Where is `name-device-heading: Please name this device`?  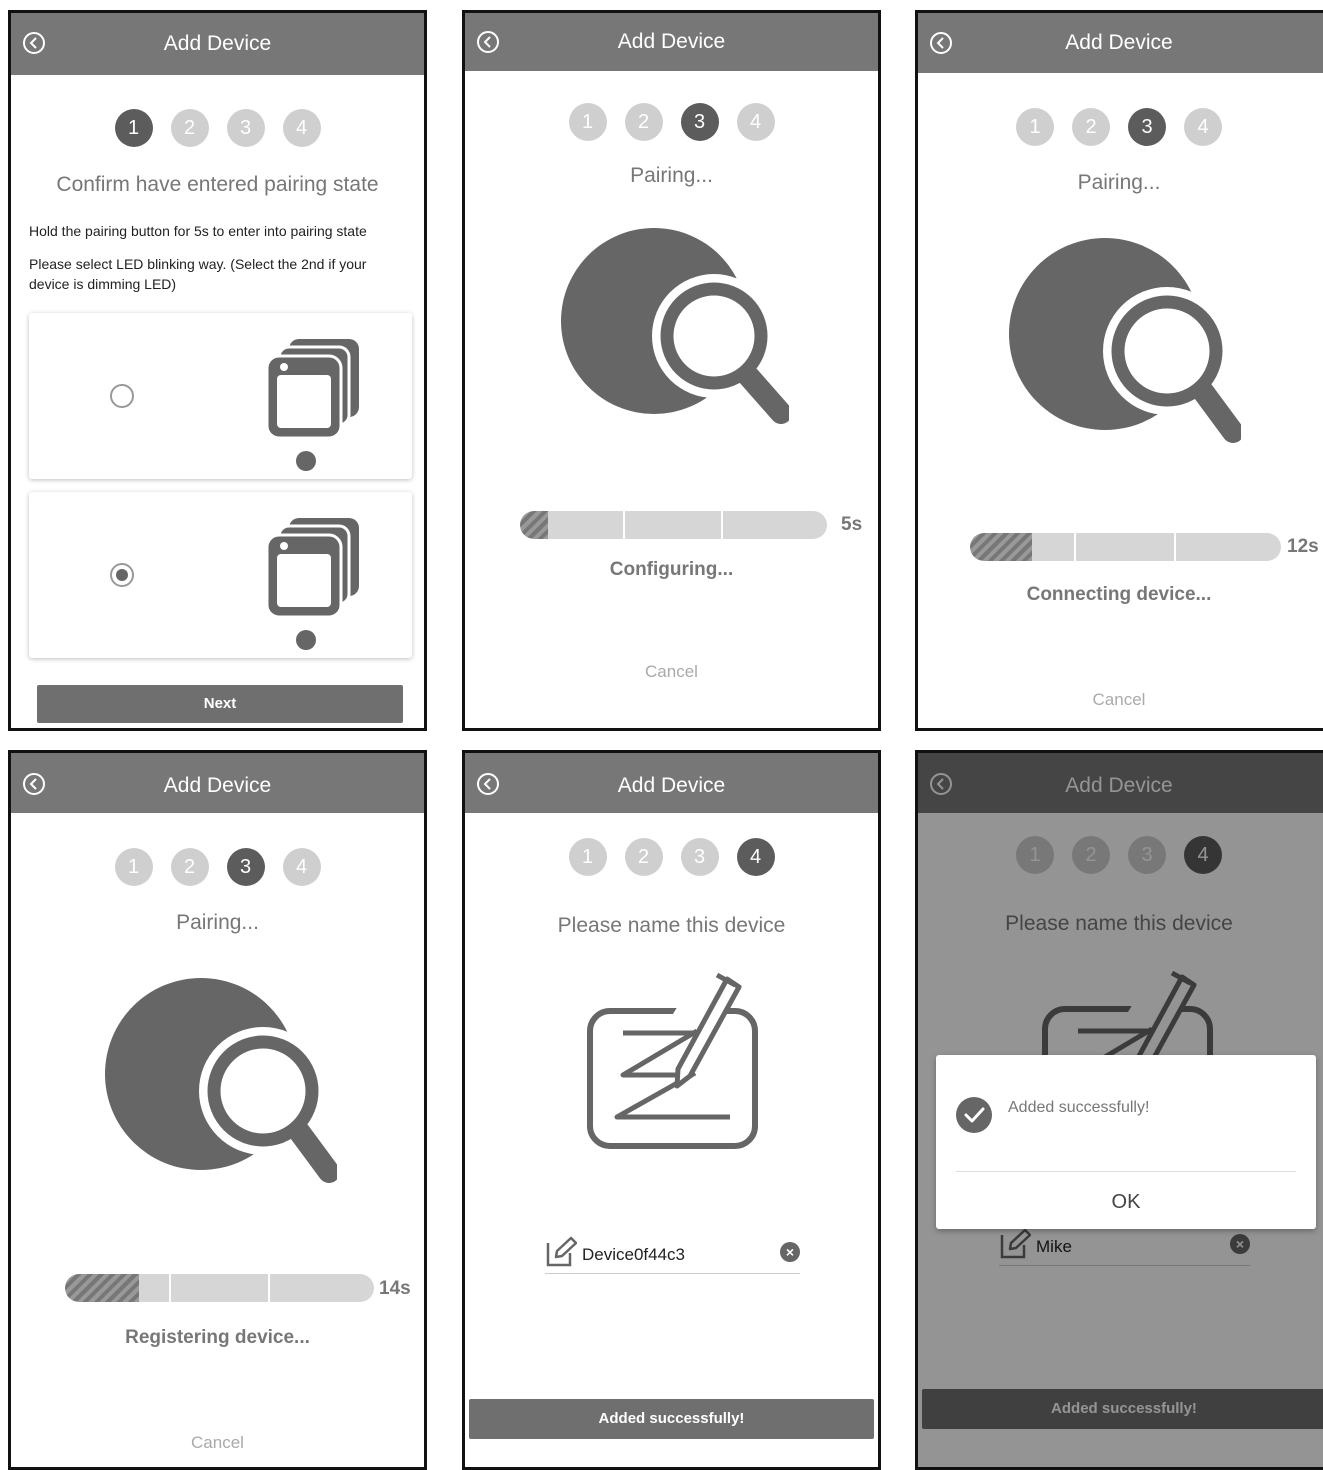
name-device-heading: Please name this device is located at coordinates (671, 925).